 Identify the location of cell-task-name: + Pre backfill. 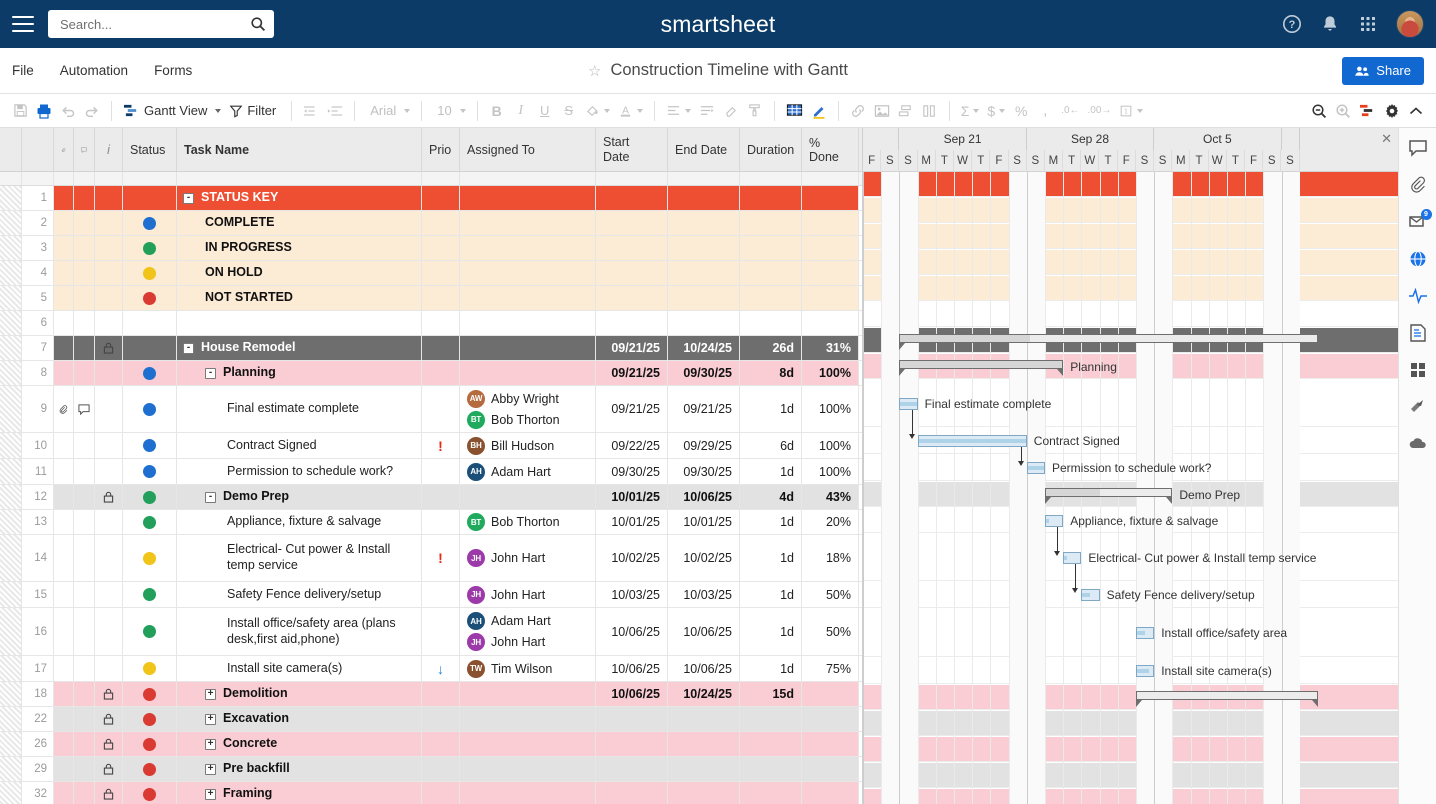
(299, 769).